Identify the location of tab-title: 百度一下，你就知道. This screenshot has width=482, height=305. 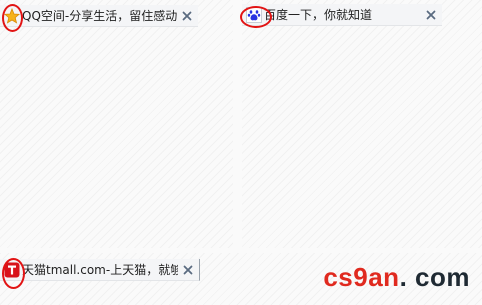
(318, 14).